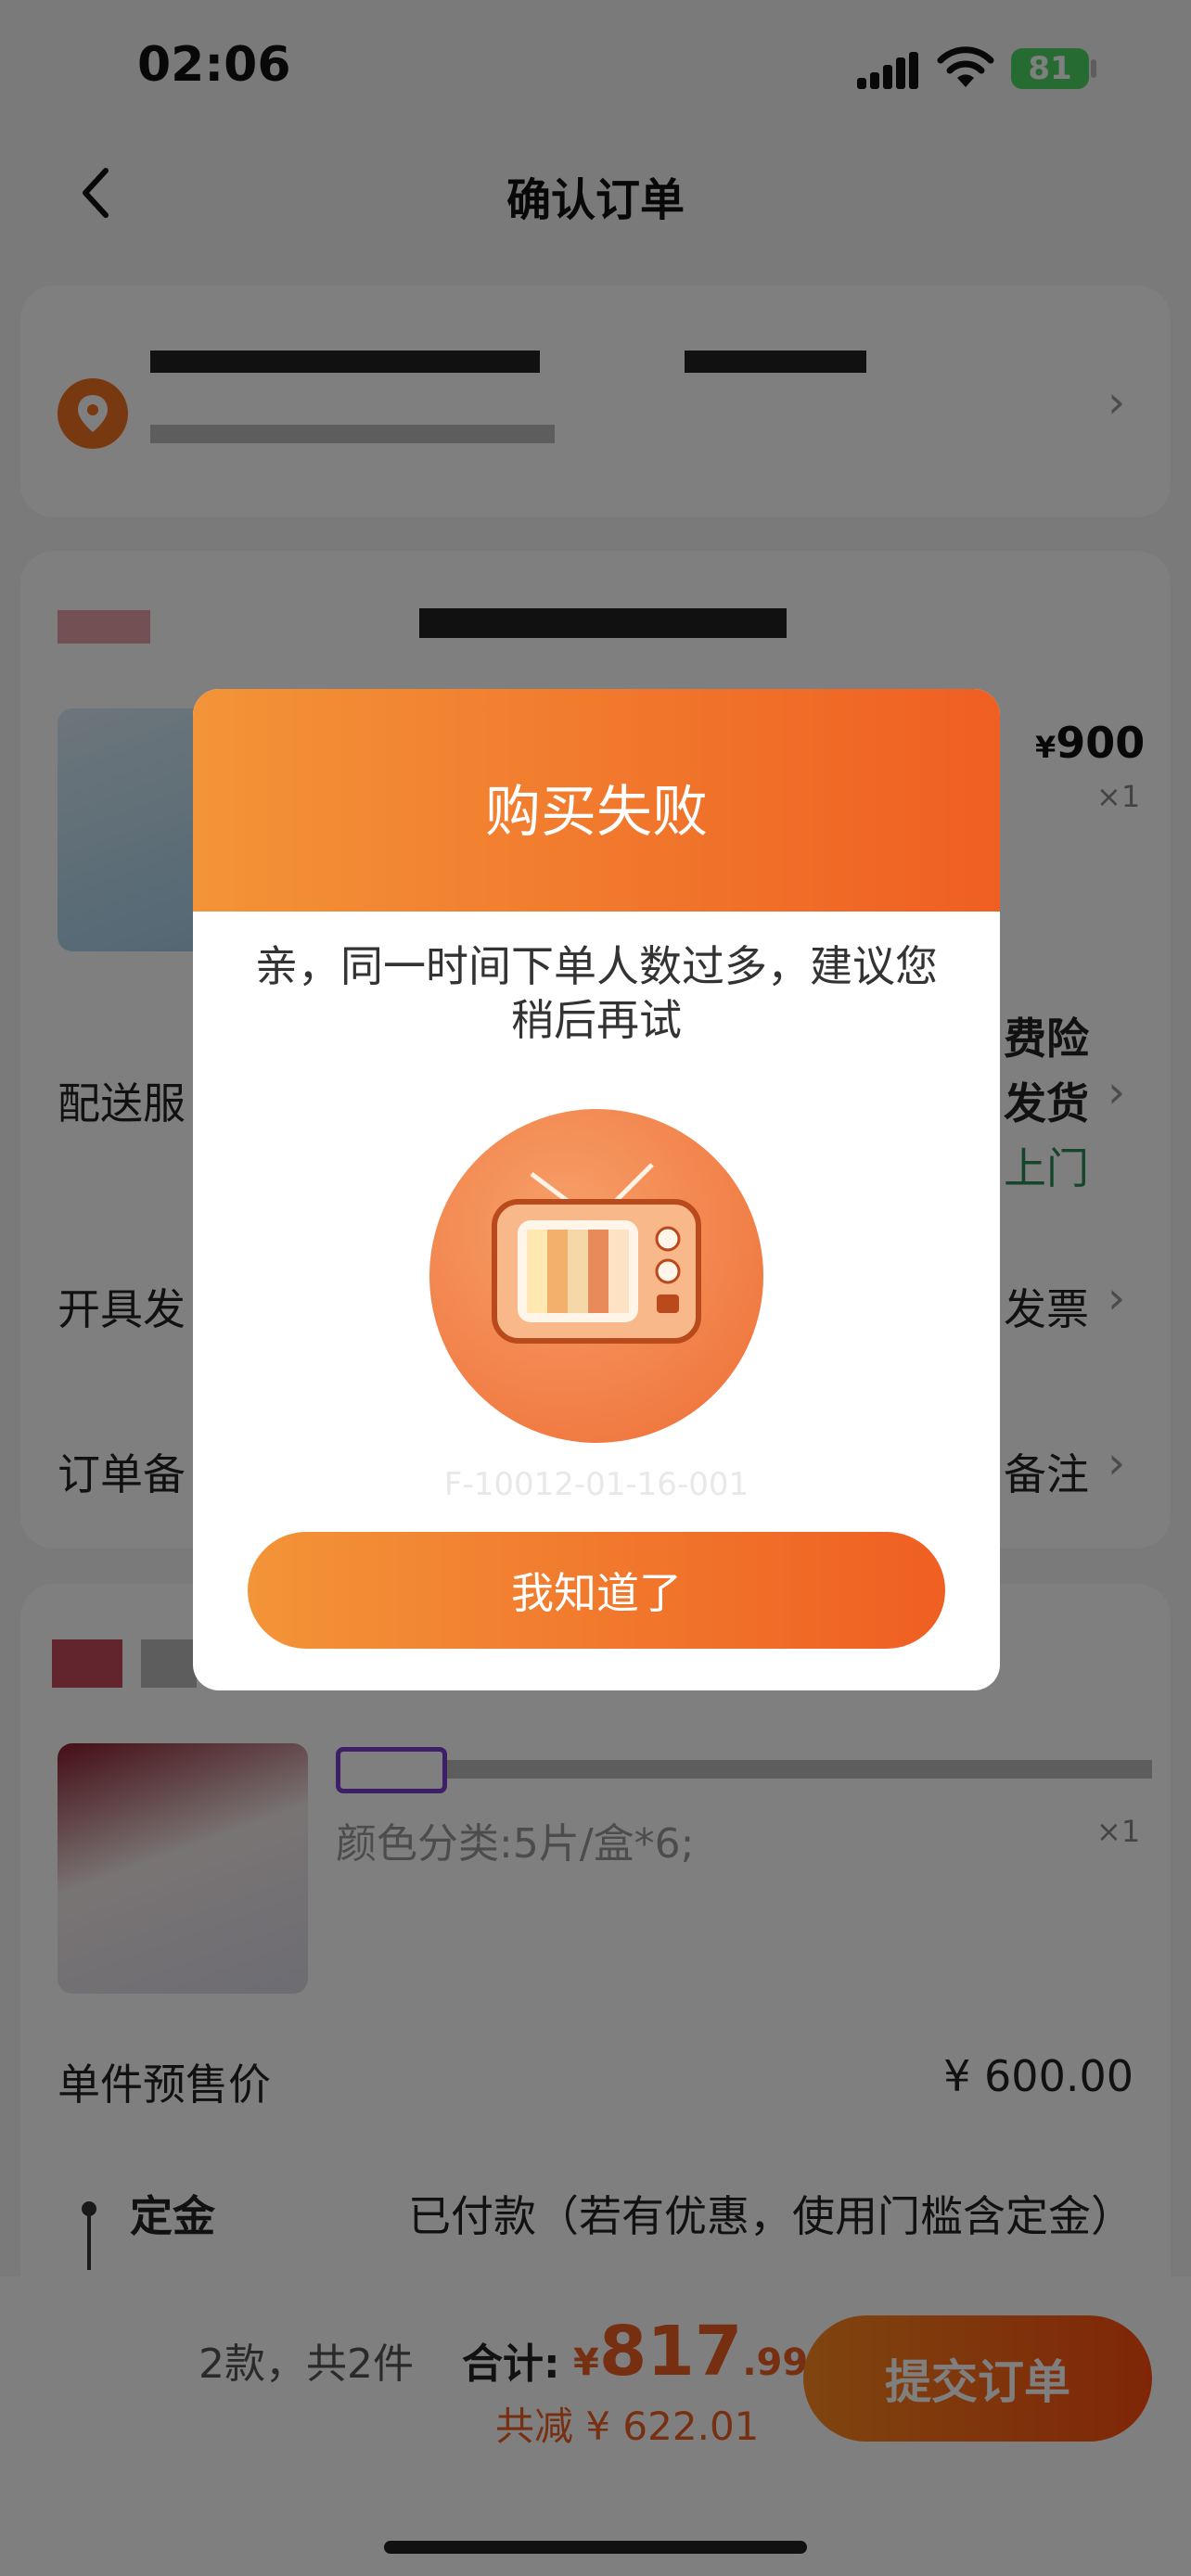 The height and width of the screenshot is (2576, 1191). I want to click on tv-icon, so click(597, 1253).